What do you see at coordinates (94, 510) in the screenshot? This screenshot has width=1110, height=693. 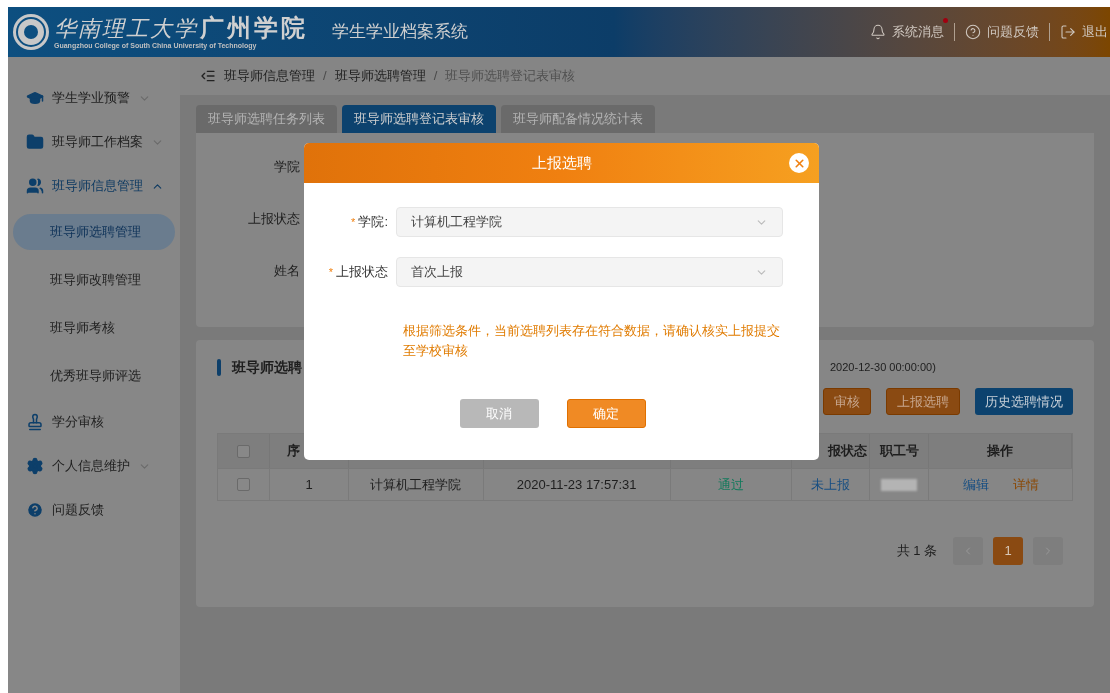 I see `sidebar-menu-item: 问题反馈` at bounding box center [94, 510].